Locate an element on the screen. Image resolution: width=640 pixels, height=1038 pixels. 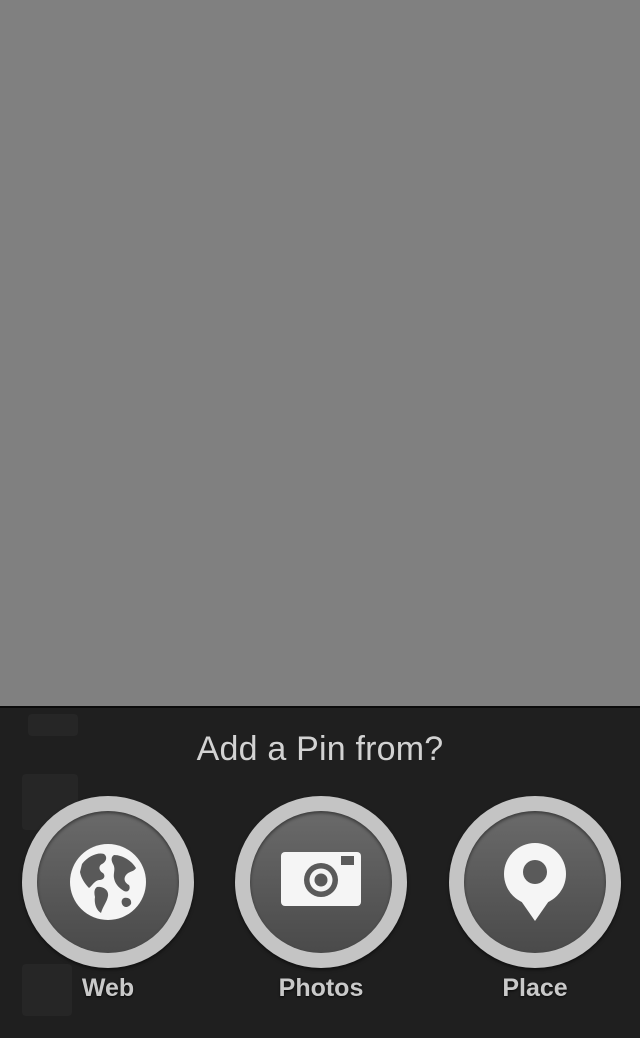
photos-option-button: Photos is located at coordinates (321, 899).